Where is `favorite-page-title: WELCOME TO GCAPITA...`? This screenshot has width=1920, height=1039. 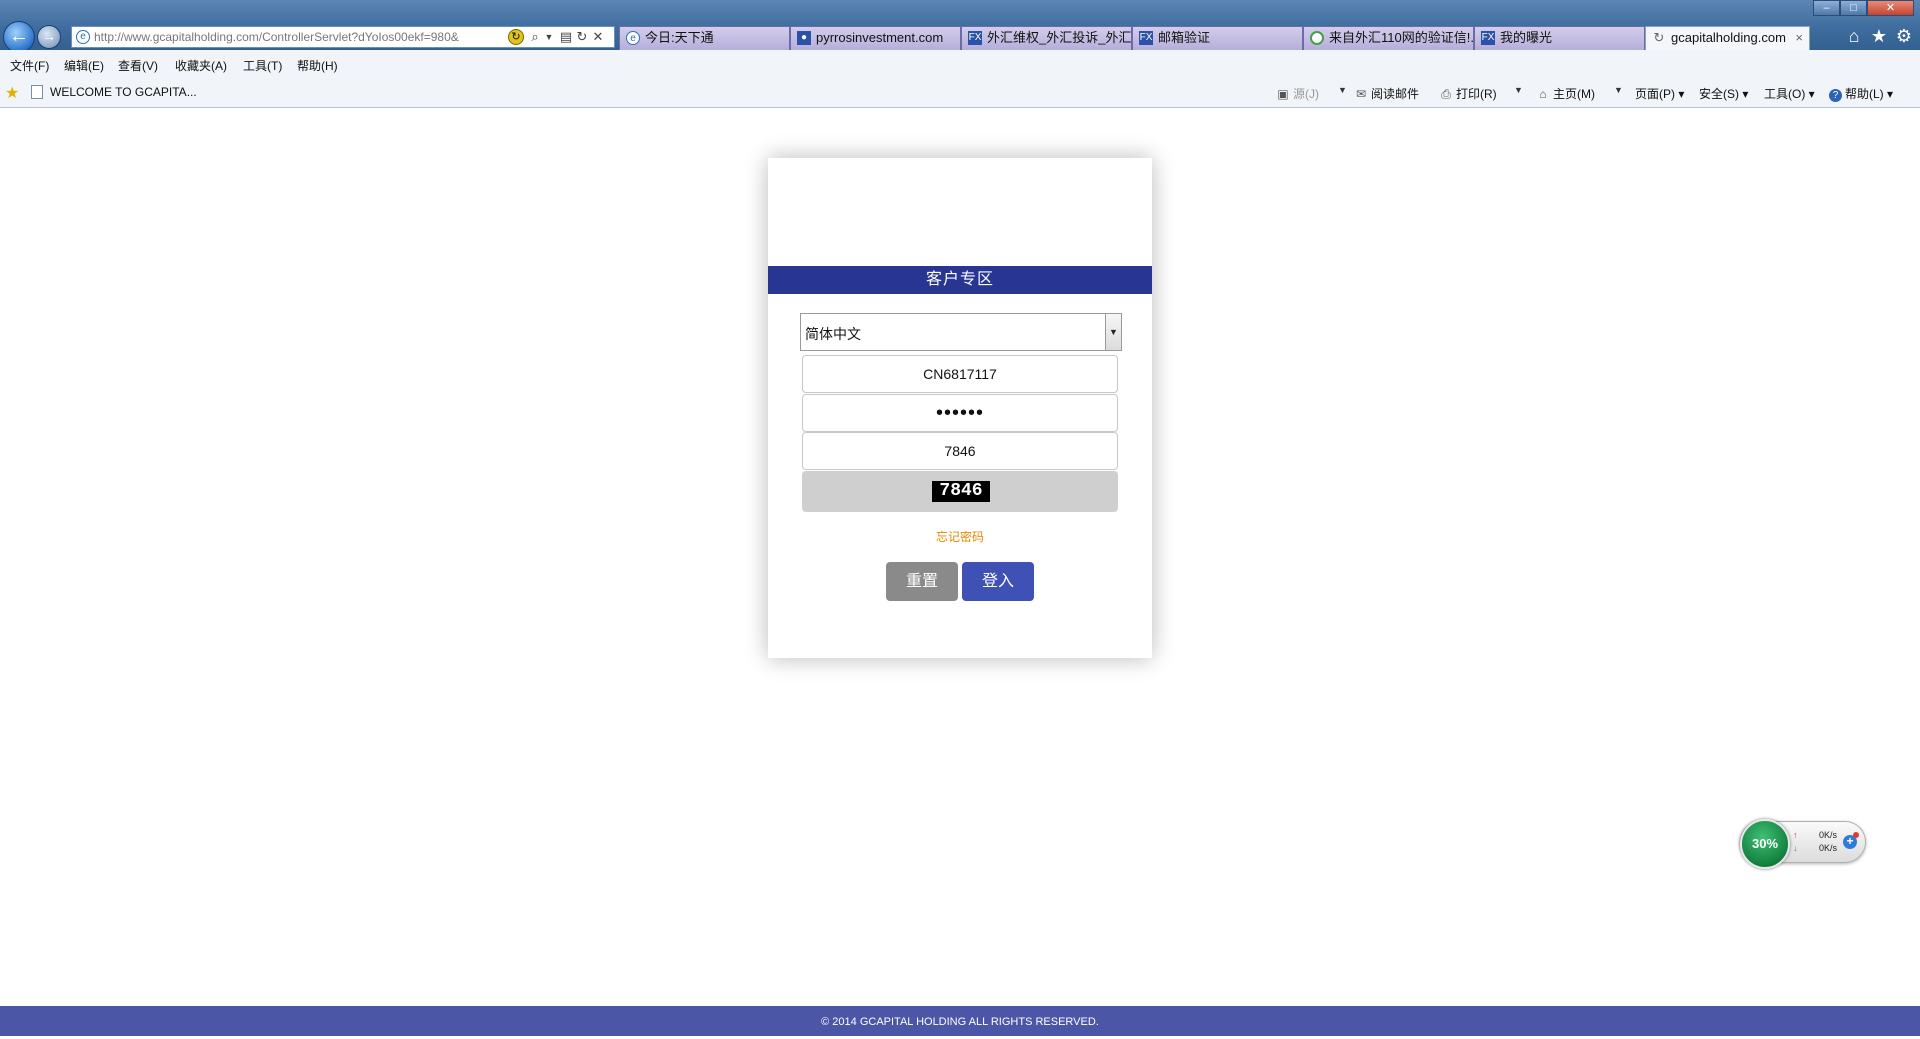
favorite-page-title: WELCOME TO GCAPITA... is located at coordinates (123, 92).